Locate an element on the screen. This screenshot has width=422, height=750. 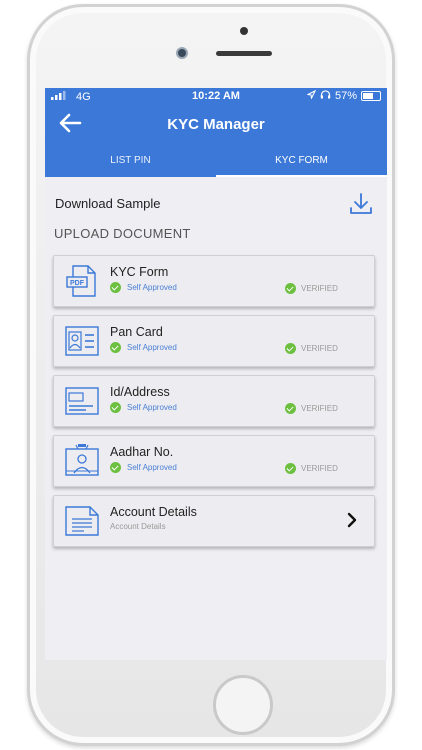
account-details-title: Account Details is located at coordinates (153, 512).